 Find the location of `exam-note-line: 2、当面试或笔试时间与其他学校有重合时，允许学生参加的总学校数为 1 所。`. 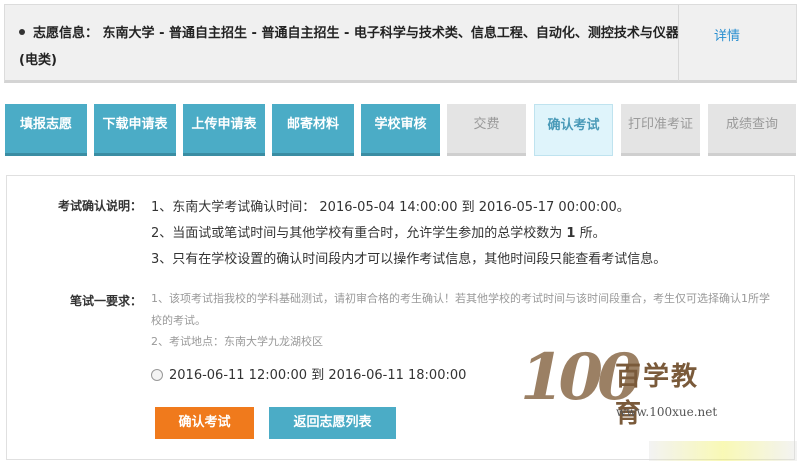

exam-note-line: 2、当面试或笔试时间与其他学校有重合时，允许学生参加的总学校数为 1 所。 is located at coordinates (378, 233).